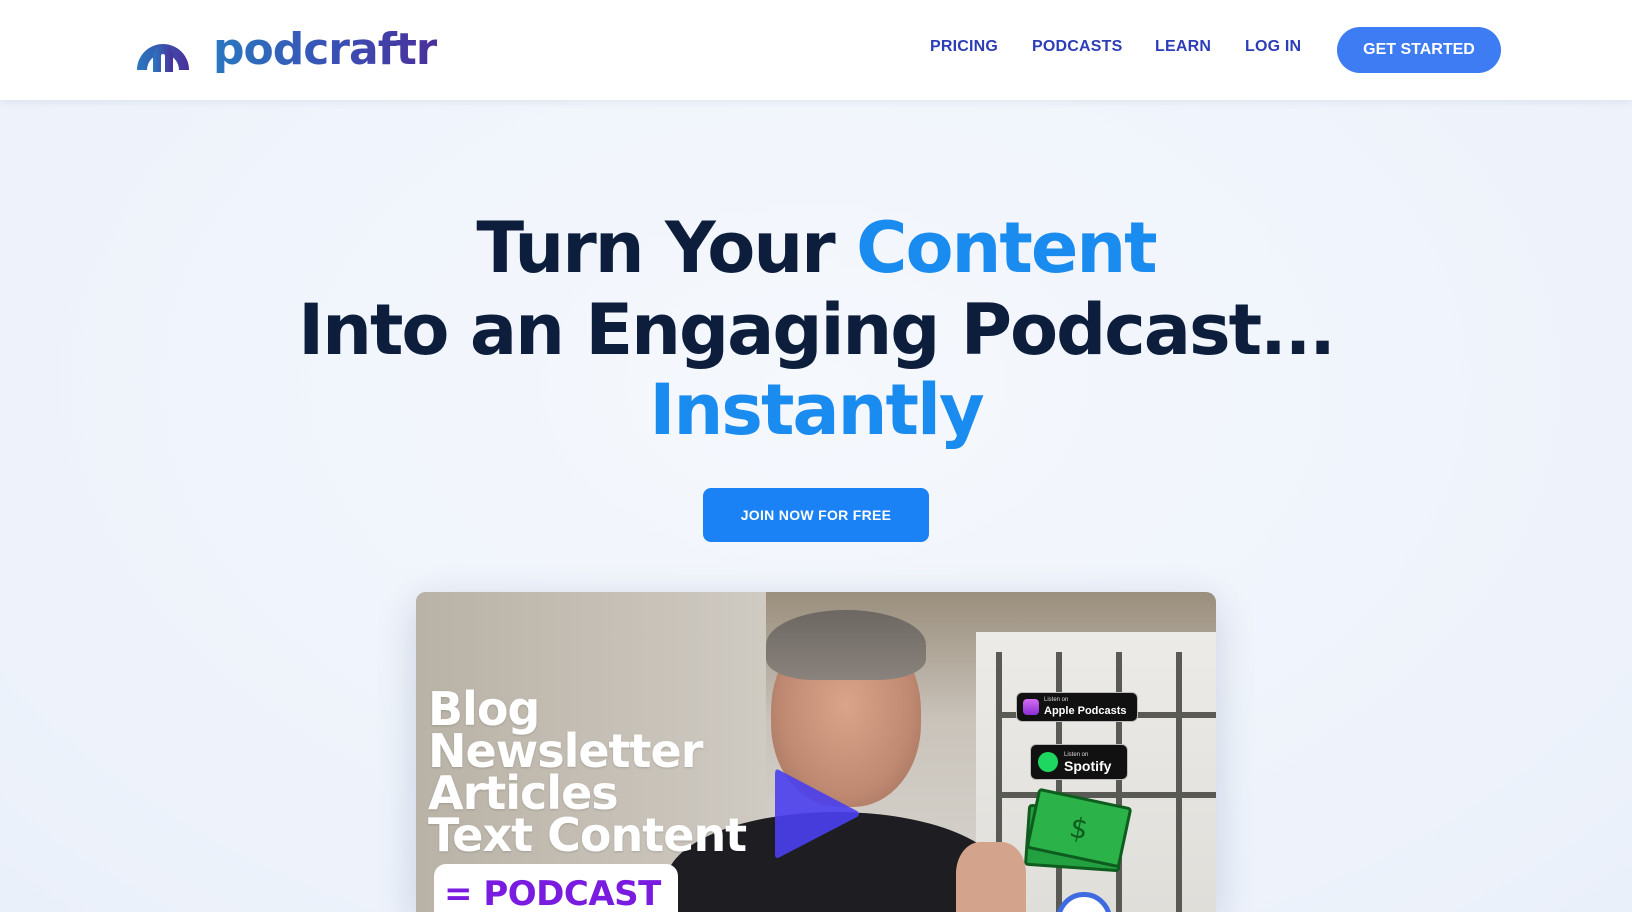 Image resolution: width=1632 pixels, height=912 pixels. I want to click on apple-podcasts-badge: Listen on Apple Podcasts, so click(1077, 707).